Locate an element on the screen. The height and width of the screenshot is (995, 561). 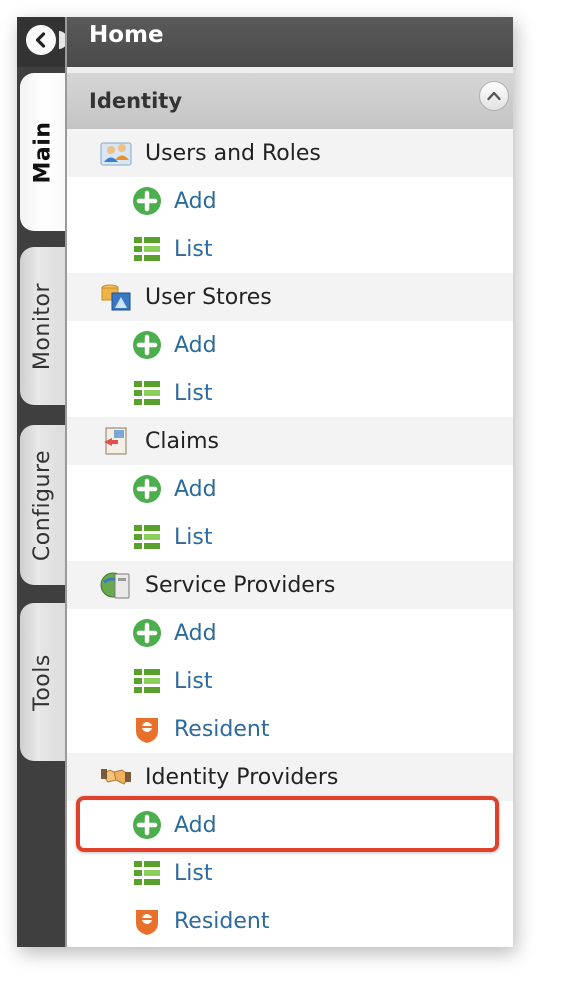
menu-item-users-list: List is located at coordinates (290, 249).